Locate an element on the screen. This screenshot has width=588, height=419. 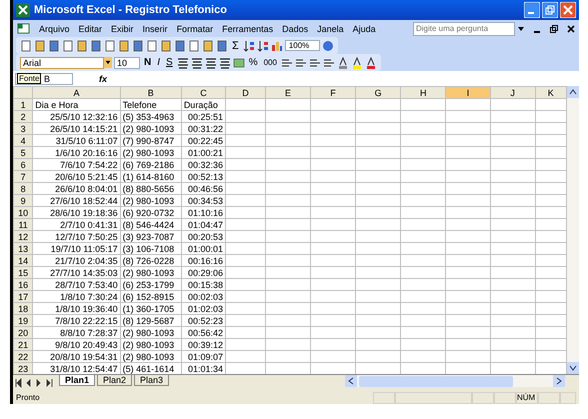
column-header: D is located at coordinates (246, 92).